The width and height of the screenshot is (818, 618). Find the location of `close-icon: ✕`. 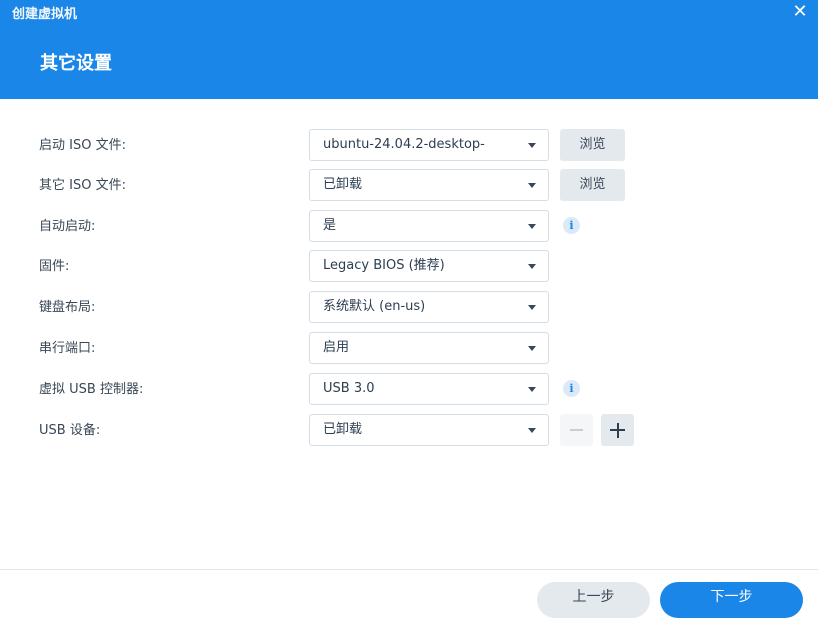

close-icon: ✕ is located at coordinates (800, 11).